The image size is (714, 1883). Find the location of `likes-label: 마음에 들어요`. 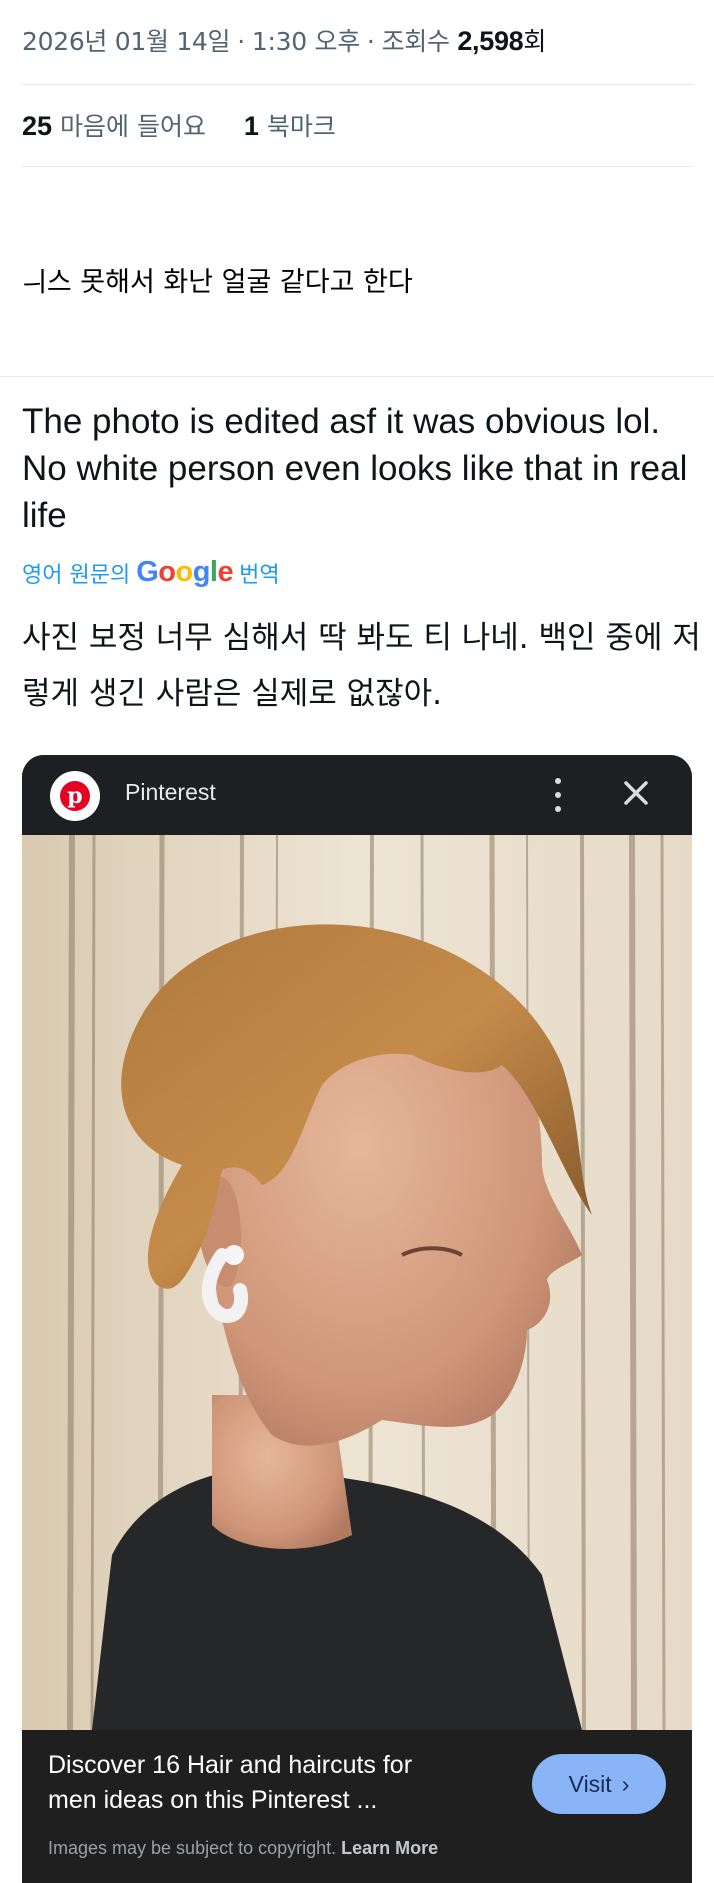

likes-label: 마음에 들어요 is located at coordinates (133, 126).